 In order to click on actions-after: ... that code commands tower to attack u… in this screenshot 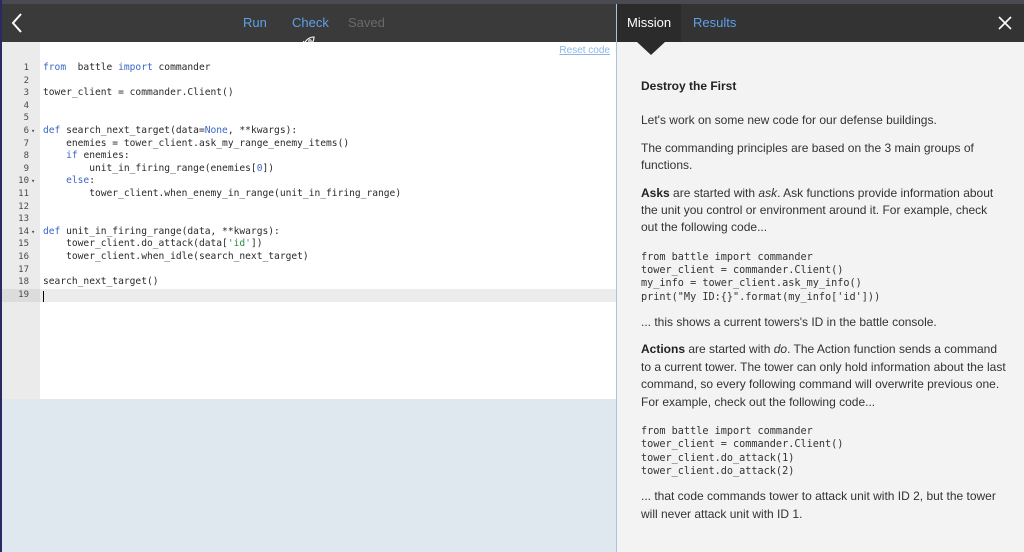, I will do `click(818, 505)`.